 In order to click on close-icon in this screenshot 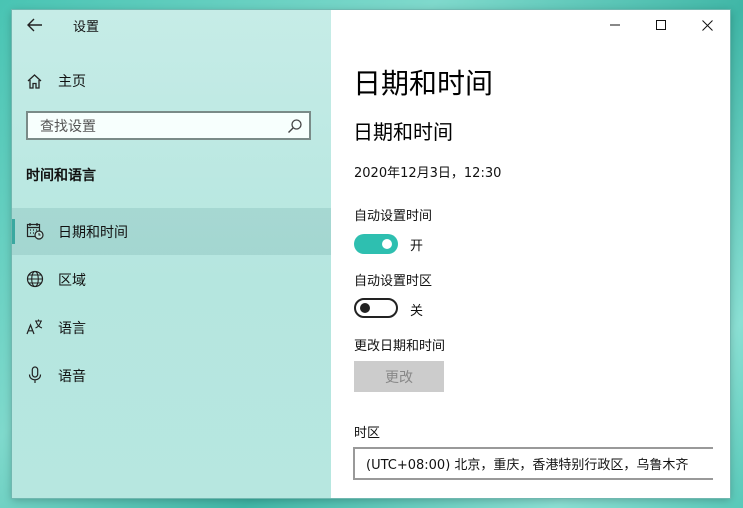, I will do `click(707, 25)`.